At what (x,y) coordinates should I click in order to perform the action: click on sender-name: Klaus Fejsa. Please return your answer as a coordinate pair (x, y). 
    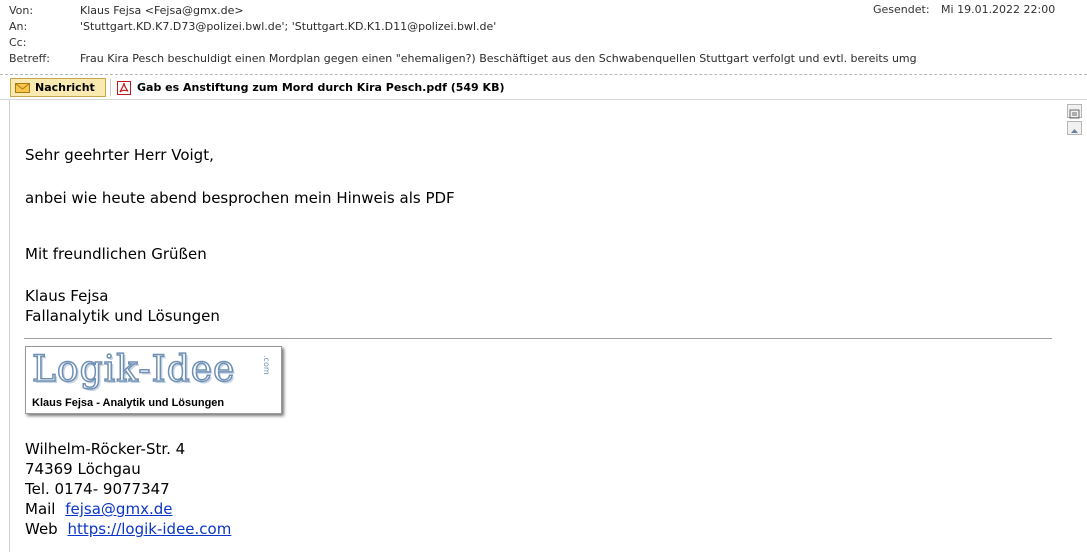
    Looking at the image, I should click on (67, 296).